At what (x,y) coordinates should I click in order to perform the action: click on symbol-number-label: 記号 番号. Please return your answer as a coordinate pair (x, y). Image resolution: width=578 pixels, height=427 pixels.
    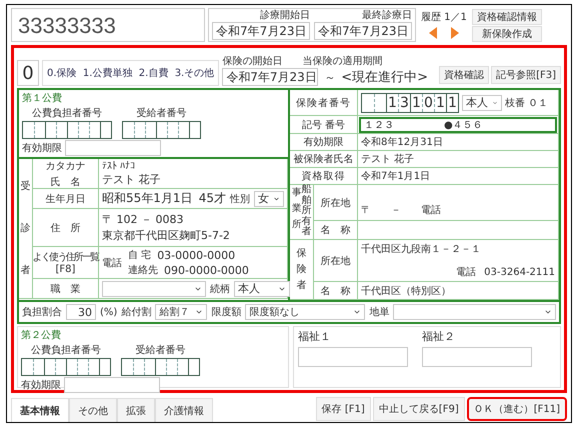
    Looking at the image, I should click on (324, 125).